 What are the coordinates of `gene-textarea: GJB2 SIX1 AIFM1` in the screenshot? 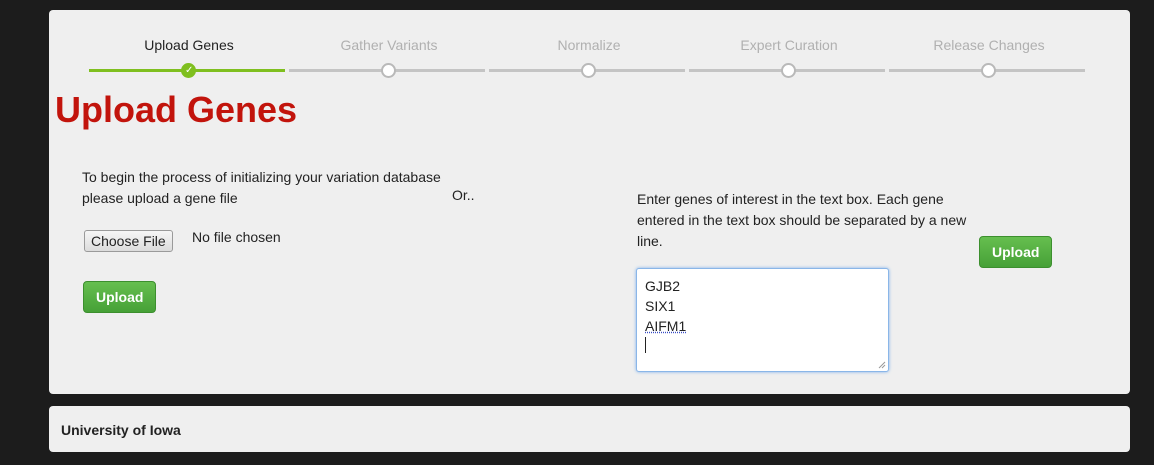 It's located at (762, 320).